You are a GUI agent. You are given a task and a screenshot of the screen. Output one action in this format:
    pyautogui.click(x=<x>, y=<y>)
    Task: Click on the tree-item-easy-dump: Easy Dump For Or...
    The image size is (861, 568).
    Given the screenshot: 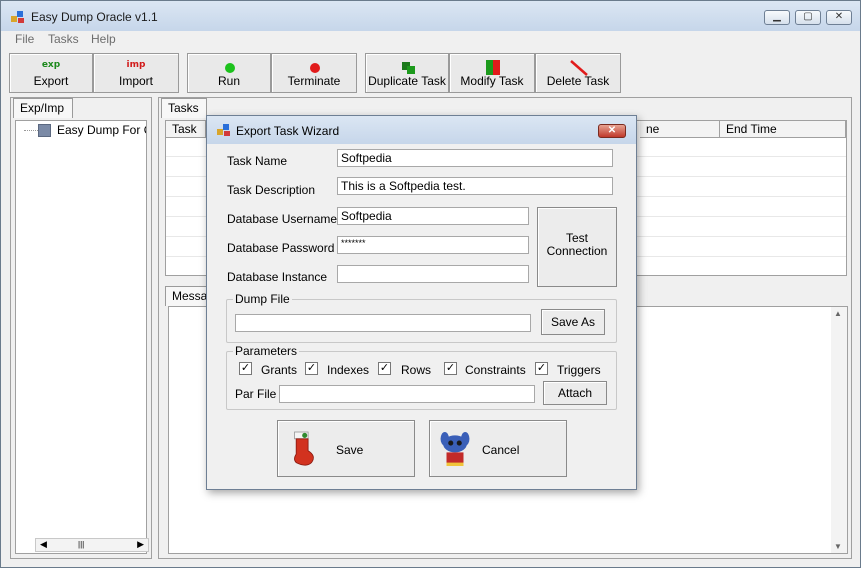 What is the action you would take?
    pyautogui.click(x=101, y=130)
    